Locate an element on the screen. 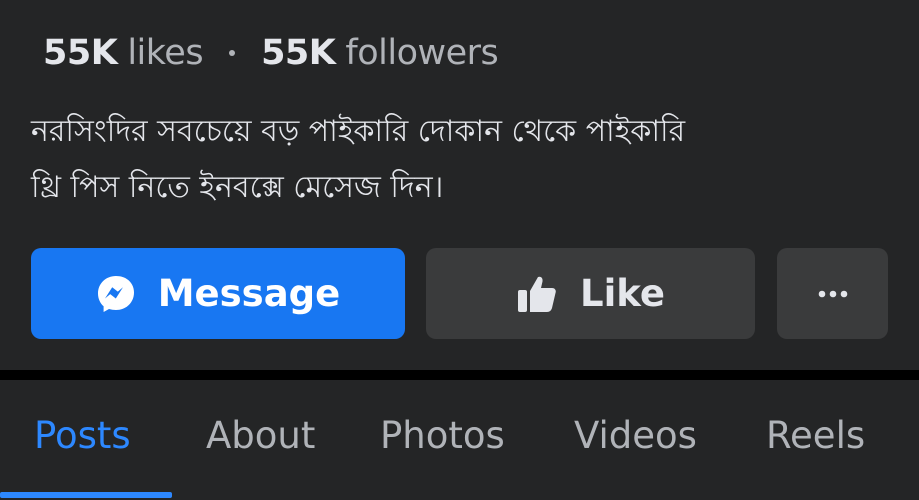  message-button-label: Message is located at coordinates (249, 293).